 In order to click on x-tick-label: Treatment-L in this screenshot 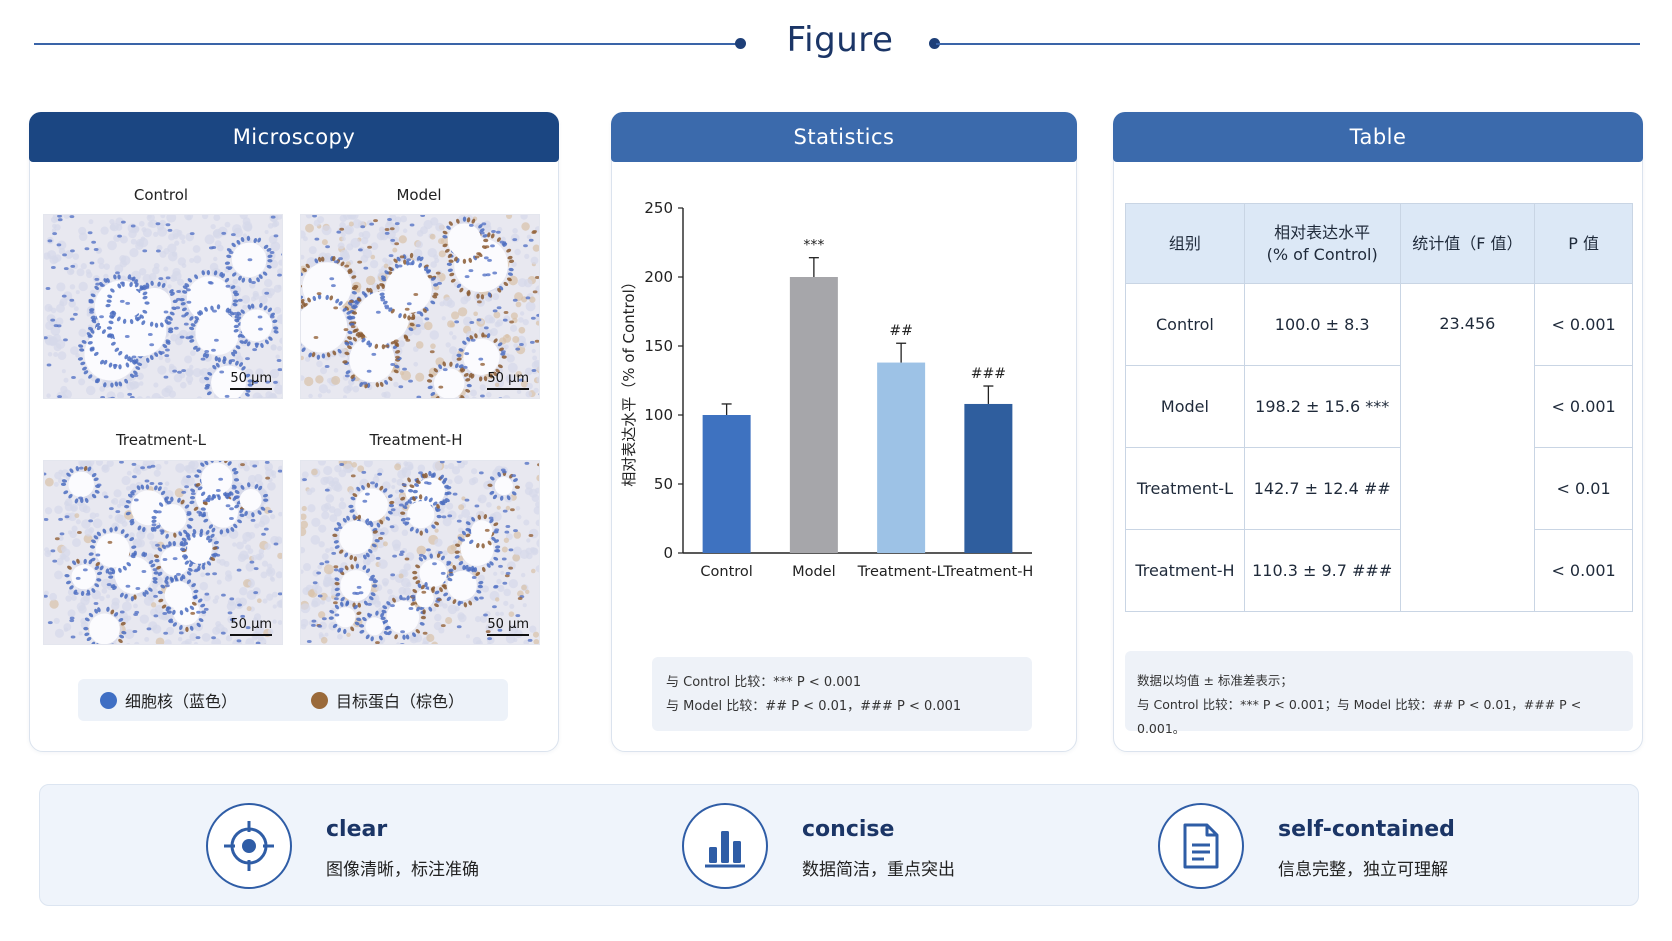, I will do `click(901, 572)`.